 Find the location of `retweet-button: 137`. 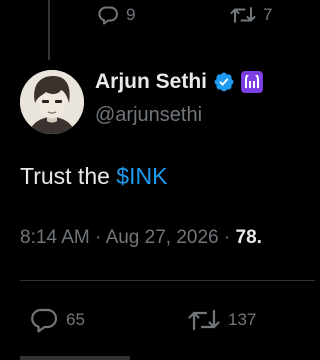

retweet-button: 137 is located at coordinates (221, 320).